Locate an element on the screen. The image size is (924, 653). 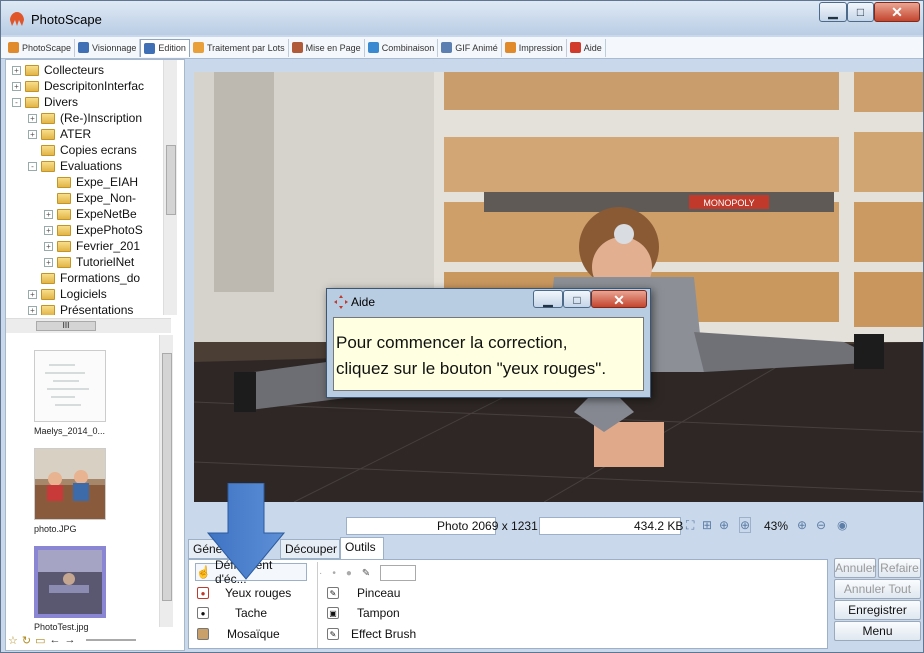
minimize-button: ▁ is located at coordinates (833, 12).